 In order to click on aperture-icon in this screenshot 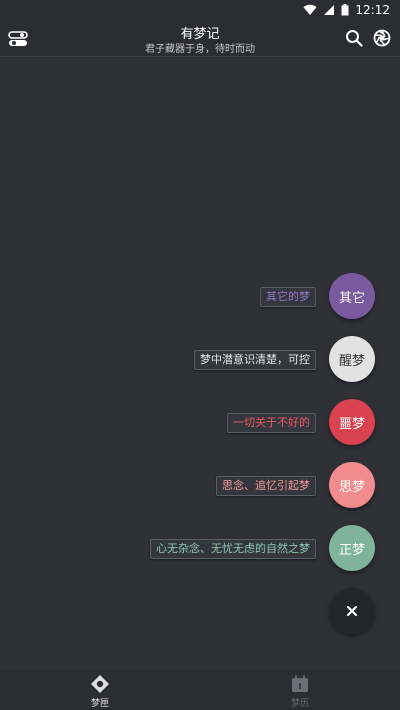, I will do `click(382, 38)`.